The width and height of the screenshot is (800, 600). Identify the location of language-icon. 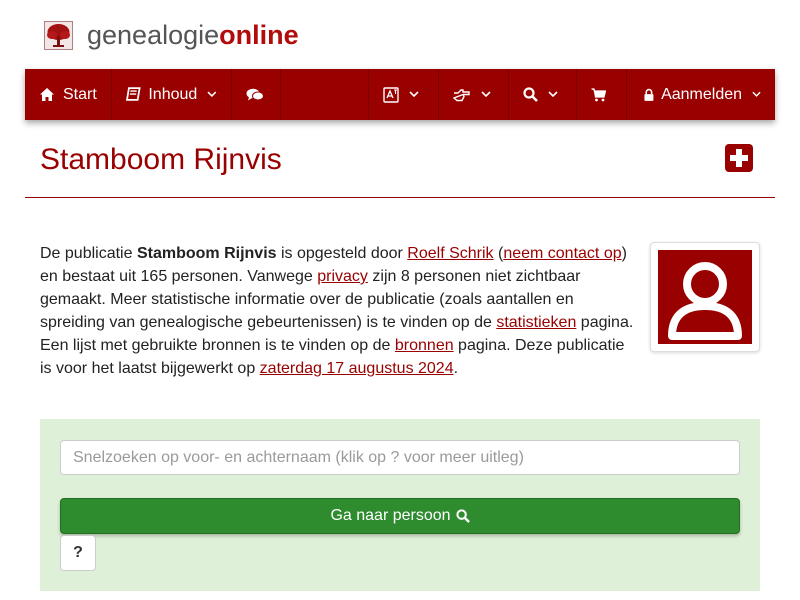
(391, 94).